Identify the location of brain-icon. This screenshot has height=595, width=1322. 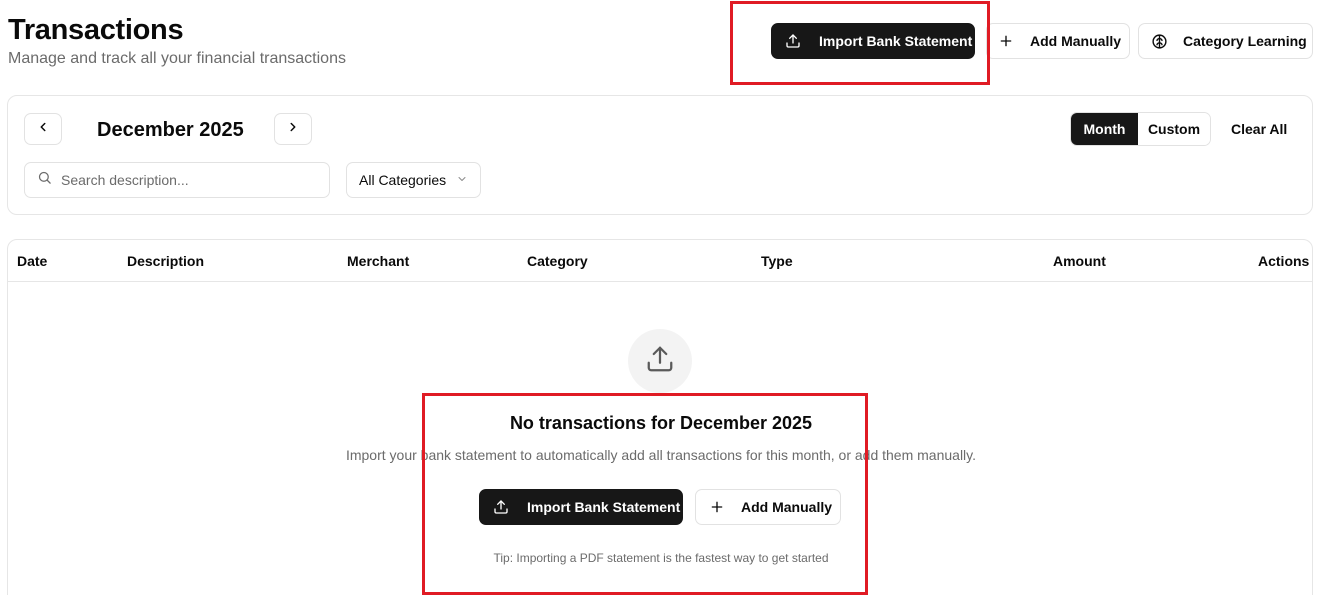
(1159, 41).